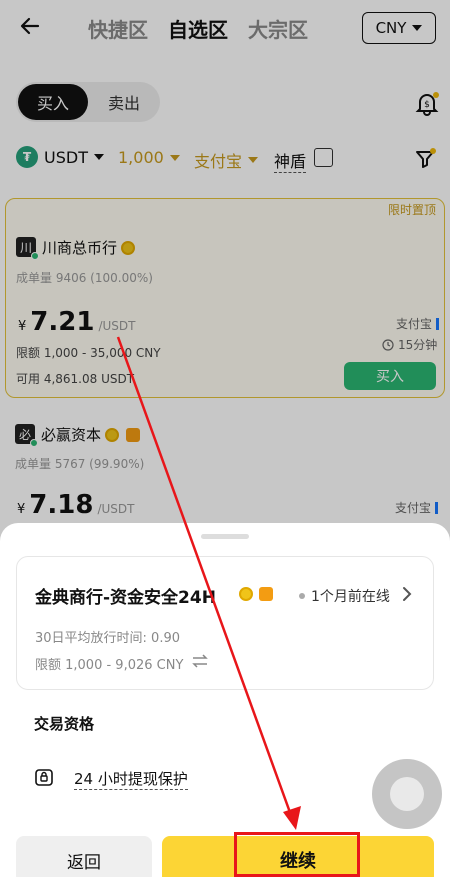  What do you see at coordinates (200, 661) in the screenshot?
I see `swap-icon` at bounding box center [200, 661].